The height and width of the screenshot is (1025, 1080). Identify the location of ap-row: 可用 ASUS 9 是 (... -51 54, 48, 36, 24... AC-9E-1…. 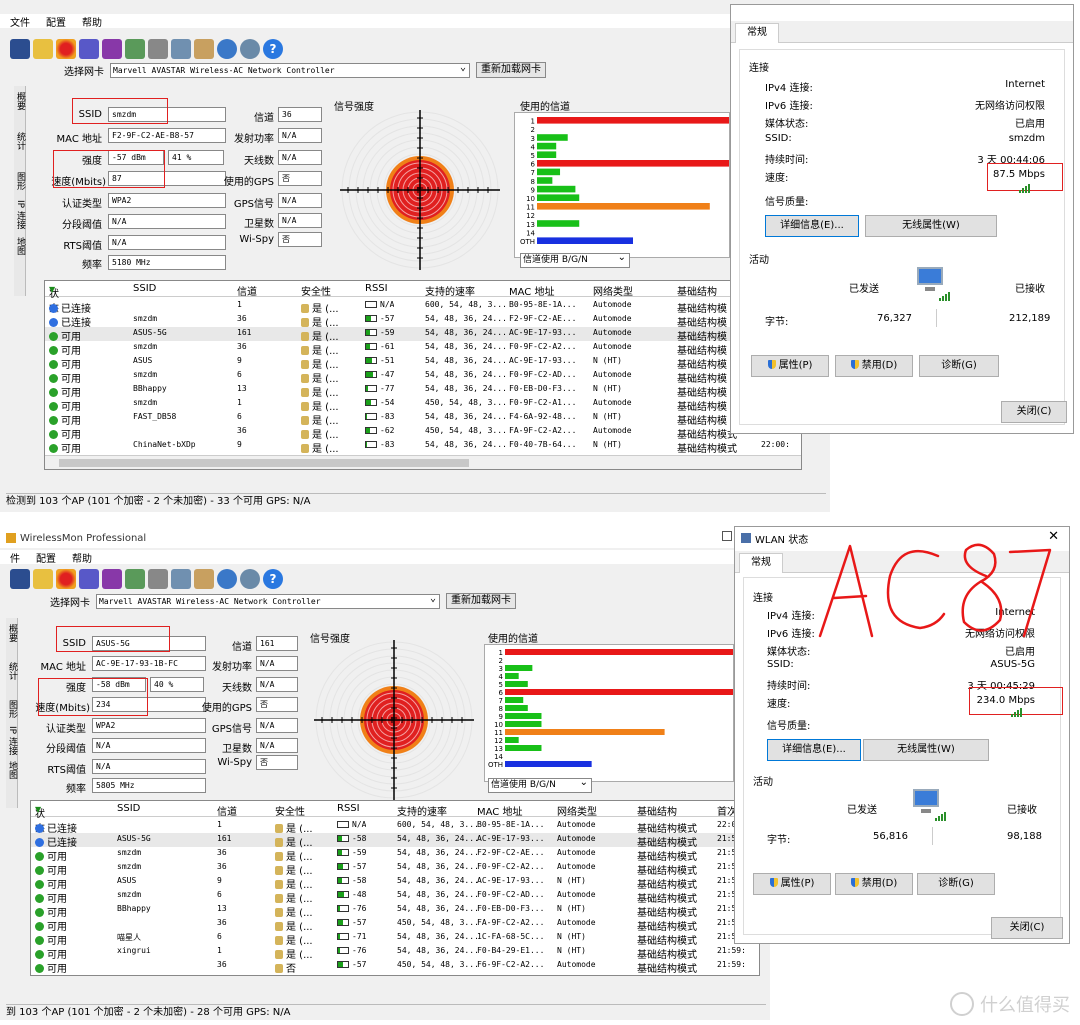
(423, 363).